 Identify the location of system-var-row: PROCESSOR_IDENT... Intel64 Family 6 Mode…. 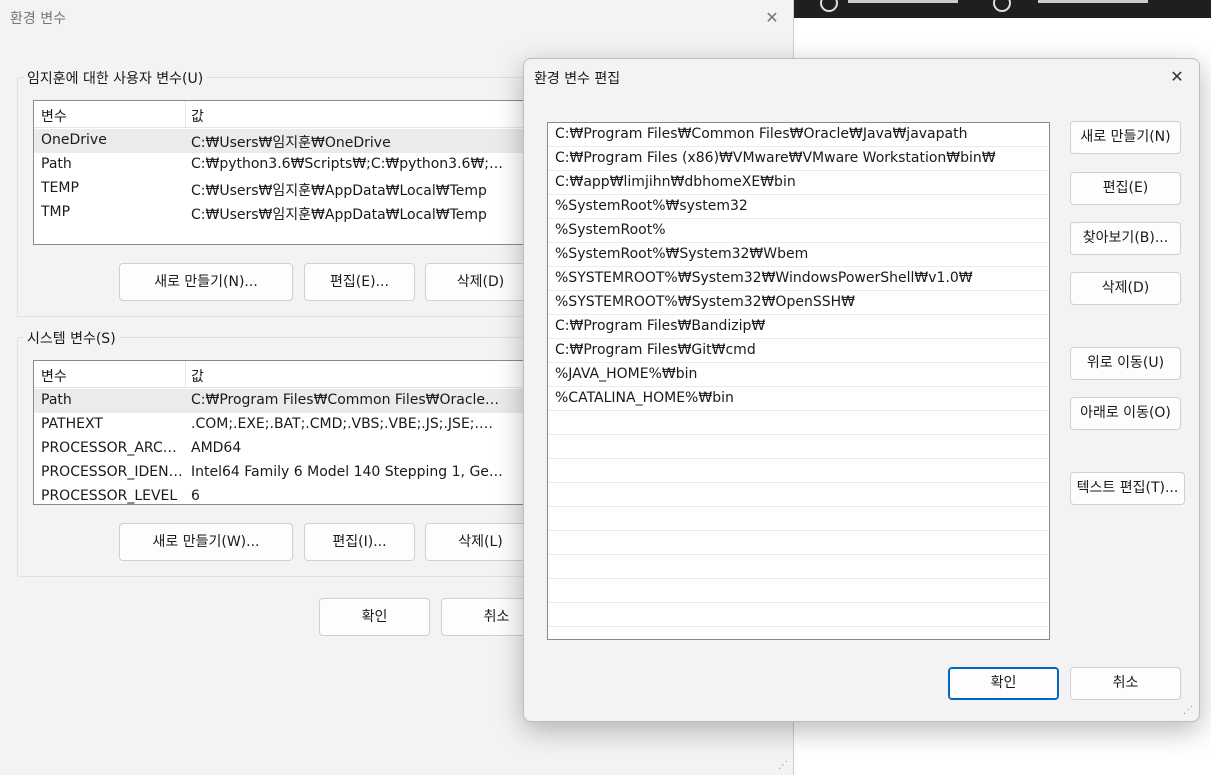
(279, 473).